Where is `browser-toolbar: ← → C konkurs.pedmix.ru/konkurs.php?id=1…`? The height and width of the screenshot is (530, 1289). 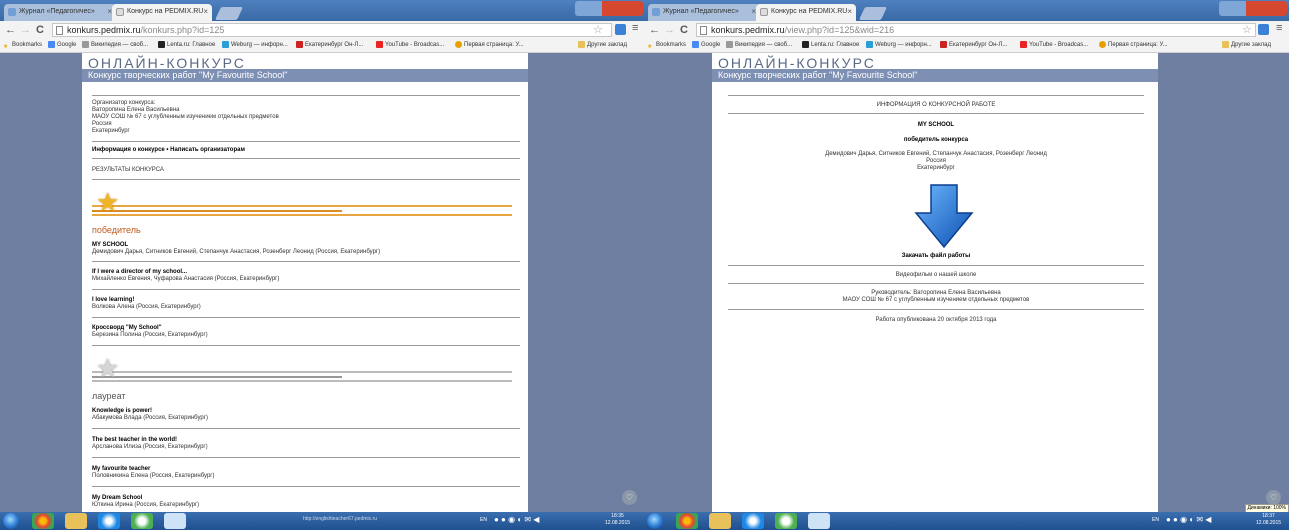
browser-toolbar: ← → C konkurs.pedmix.ru/konkurs.php?id=1… is located at coordinates (322, 30).